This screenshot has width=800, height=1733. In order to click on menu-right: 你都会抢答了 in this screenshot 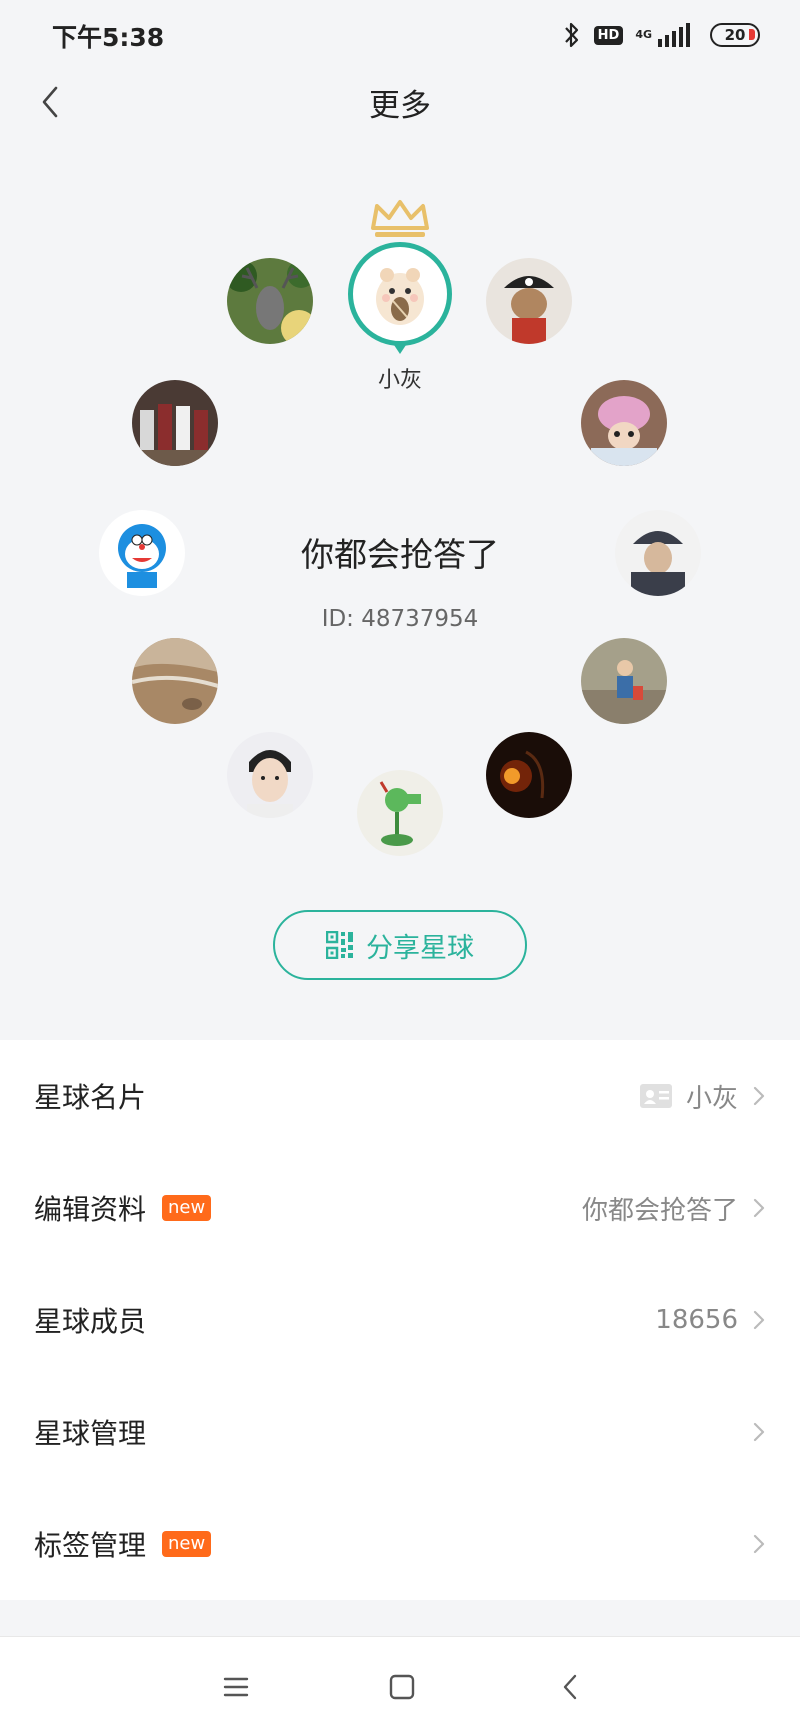, I will do `click(674, 1208)`.